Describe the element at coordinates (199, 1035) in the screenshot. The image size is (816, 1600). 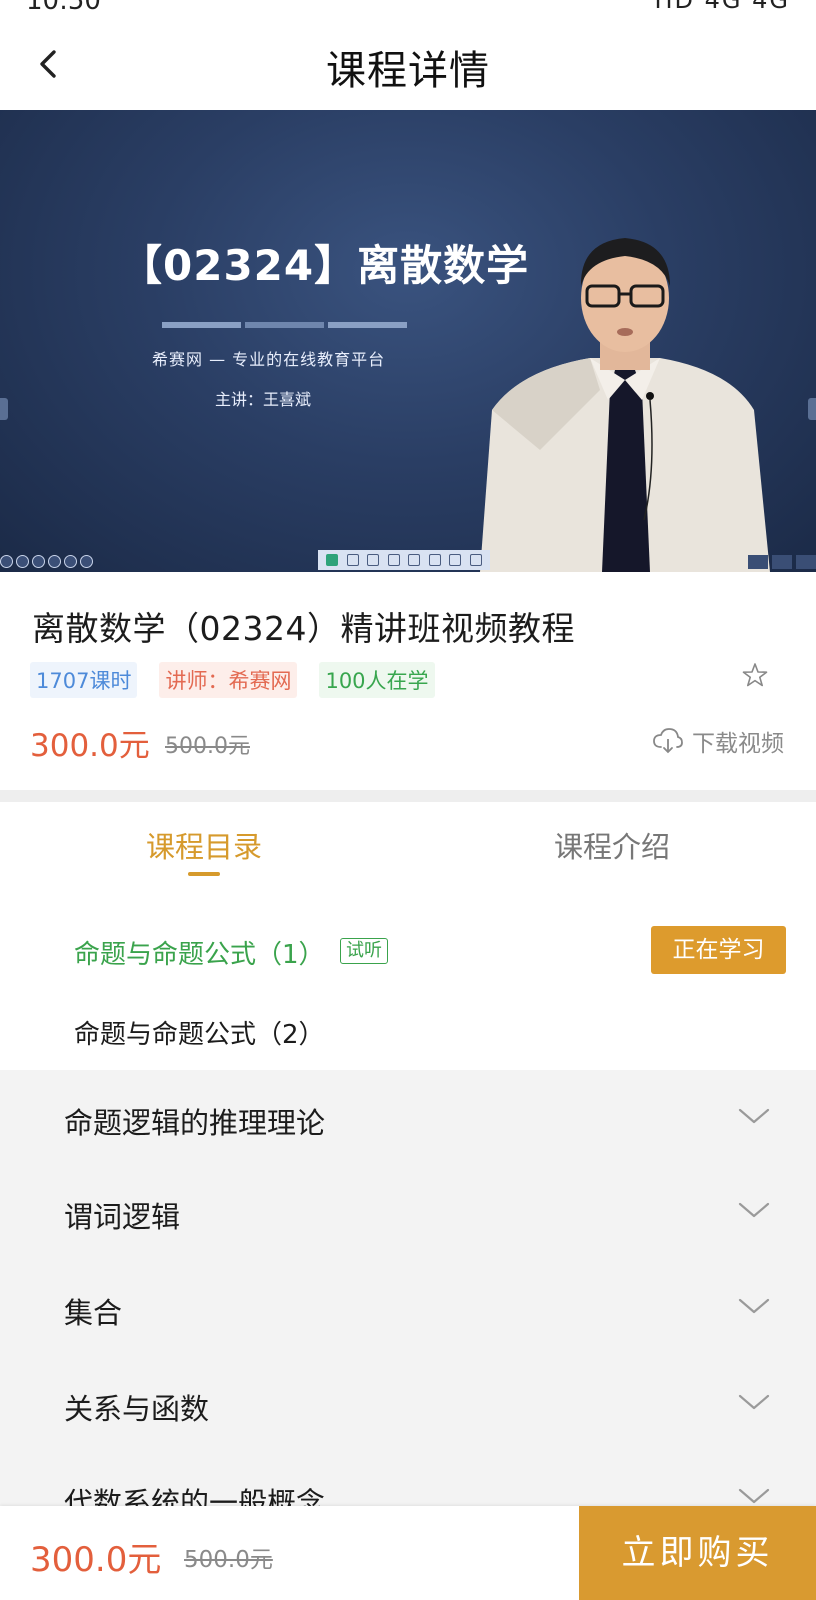
I see `lesson-name: 命题与命题公式（2）` at that location.